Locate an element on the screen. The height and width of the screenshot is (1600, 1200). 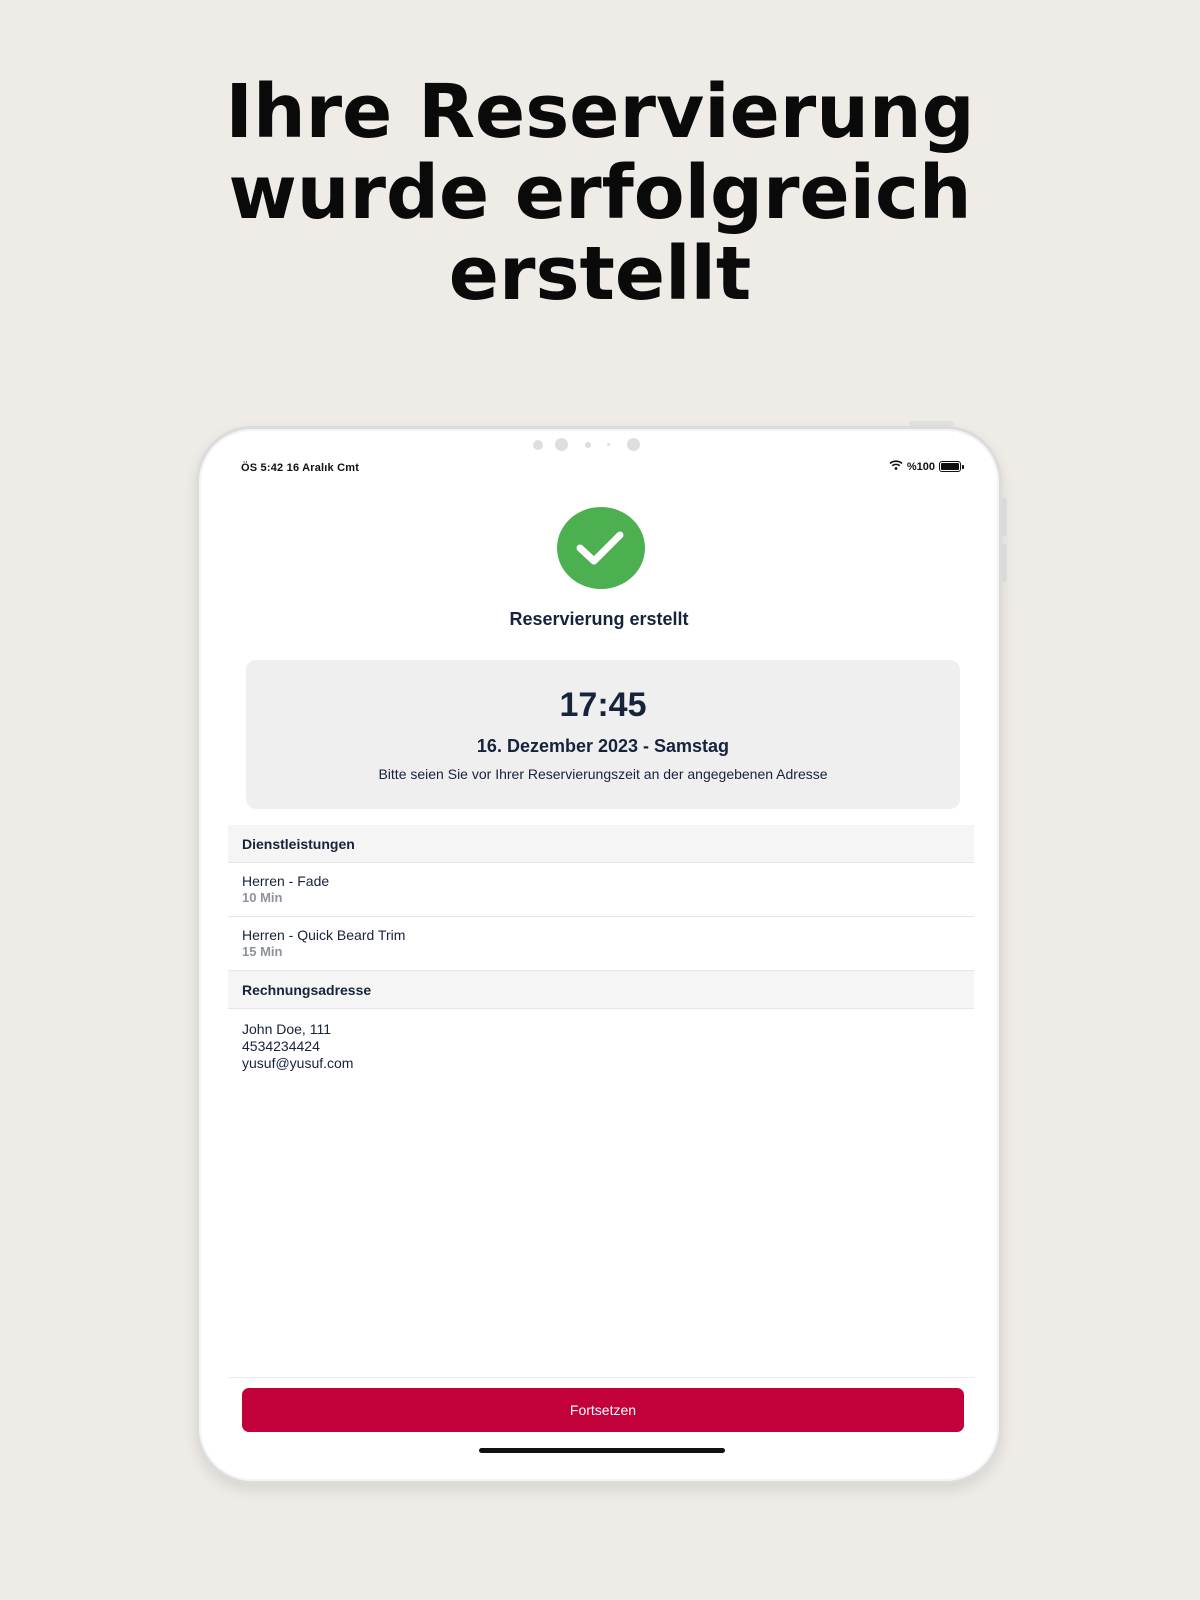
headline-line-2: wurde erfolgreich is located at coordinates (600, 193).